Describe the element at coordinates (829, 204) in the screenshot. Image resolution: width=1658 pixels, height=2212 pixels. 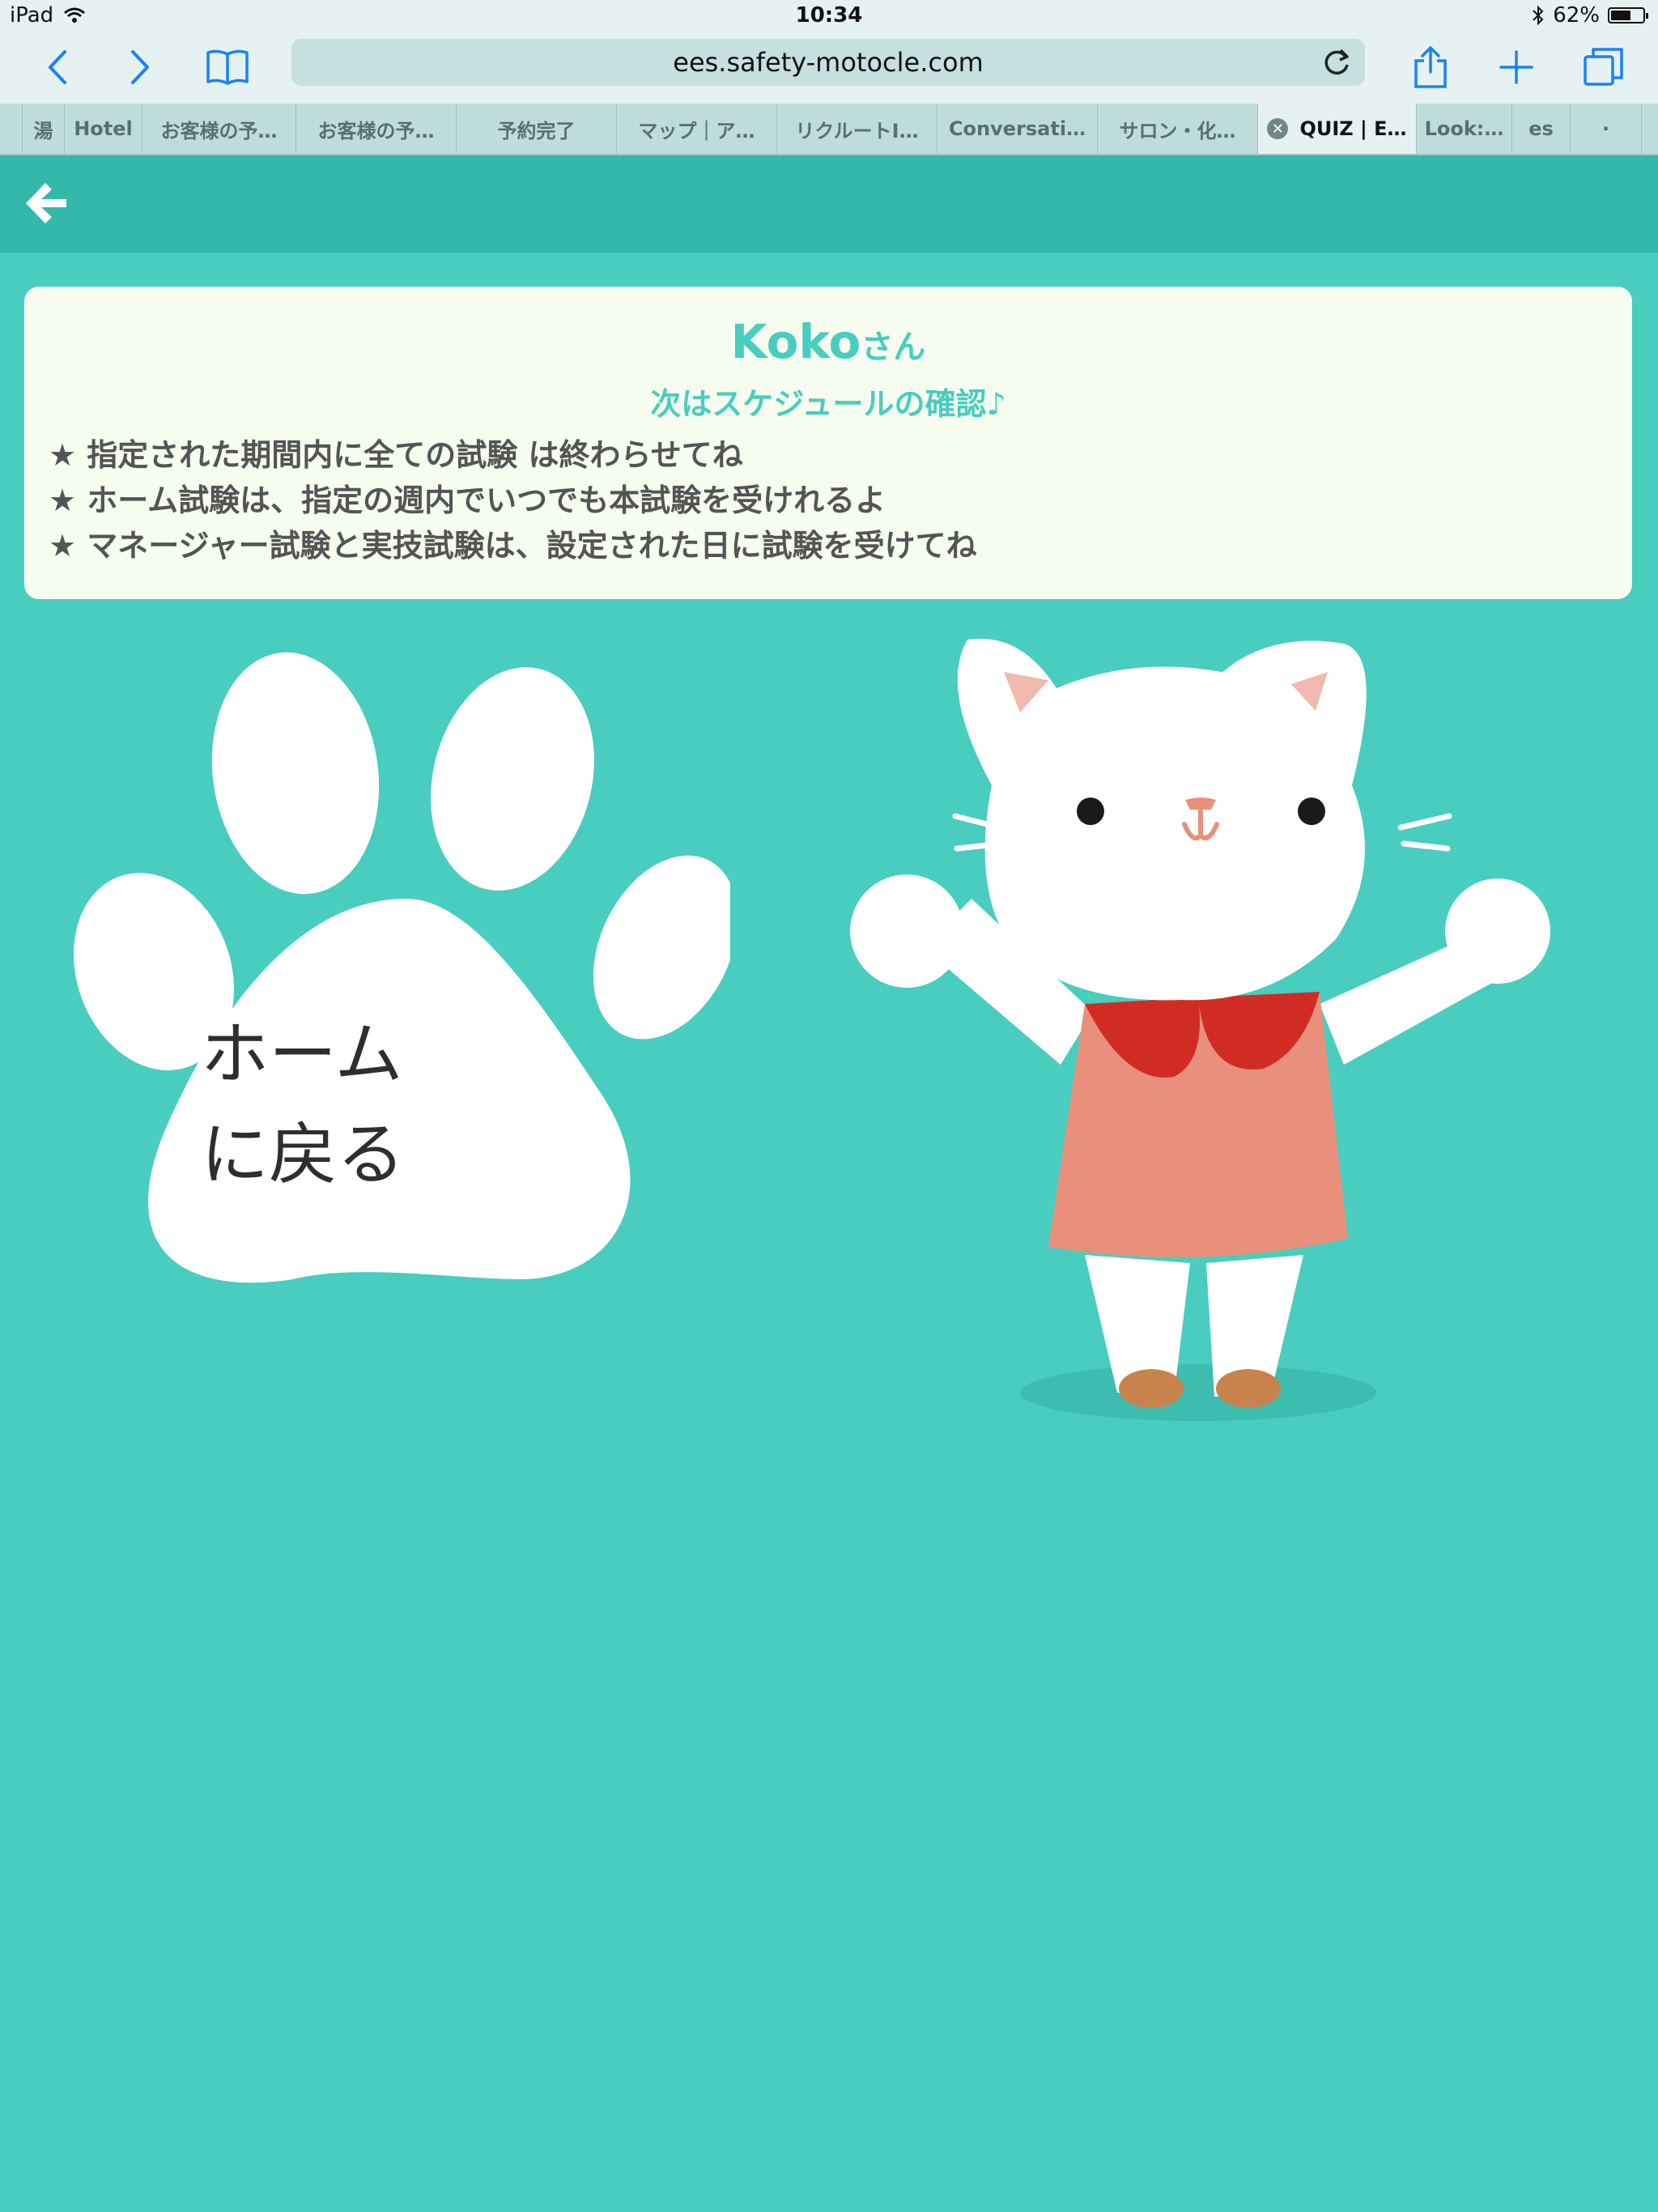
I see `page-header` at that location.